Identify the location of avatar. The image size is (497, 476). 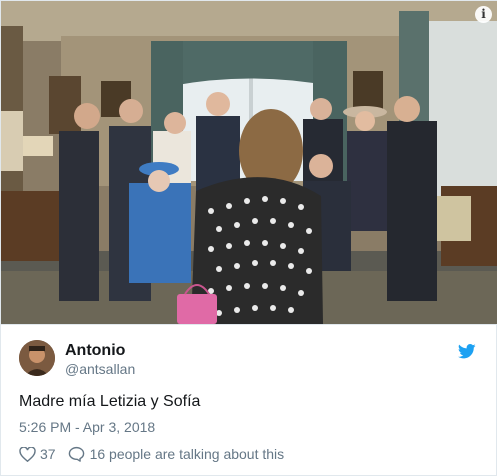
(37, 358).